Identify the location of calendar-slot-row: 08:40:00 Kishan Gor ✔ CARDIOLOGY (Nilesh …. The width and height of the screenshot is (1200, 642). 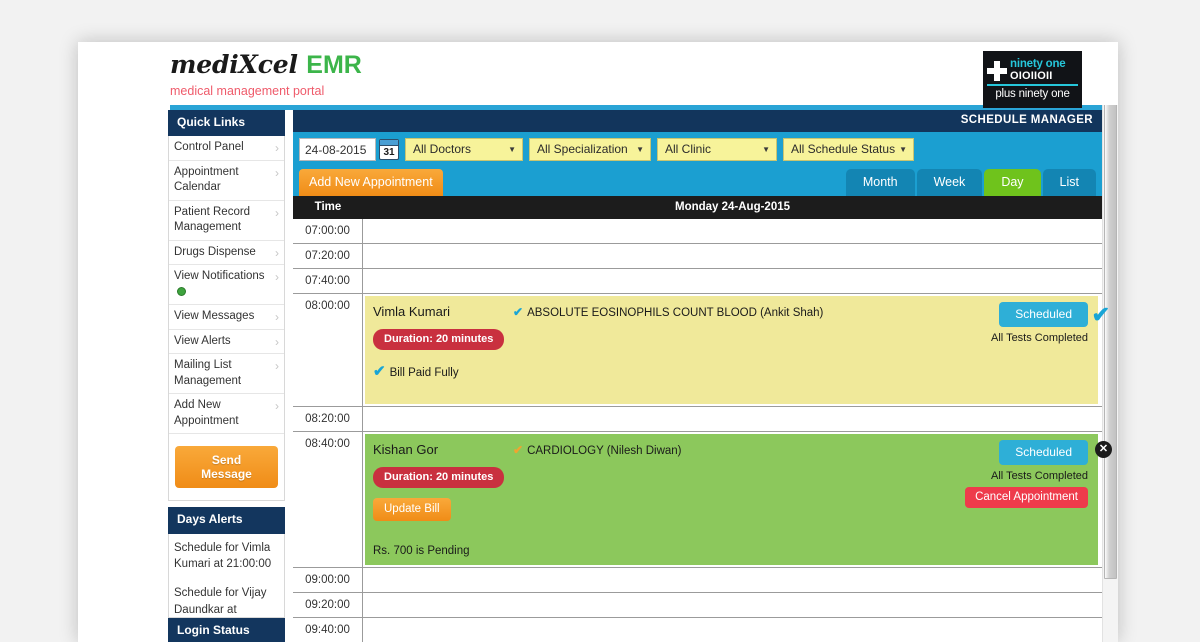
(702, 500).